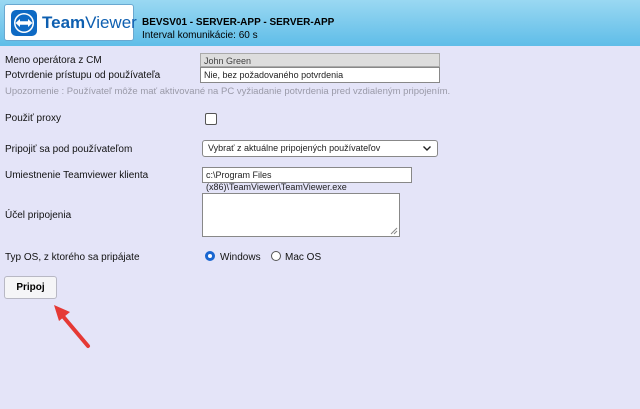  I want to click on logo-text: TeamViewer, so click(89, 22).